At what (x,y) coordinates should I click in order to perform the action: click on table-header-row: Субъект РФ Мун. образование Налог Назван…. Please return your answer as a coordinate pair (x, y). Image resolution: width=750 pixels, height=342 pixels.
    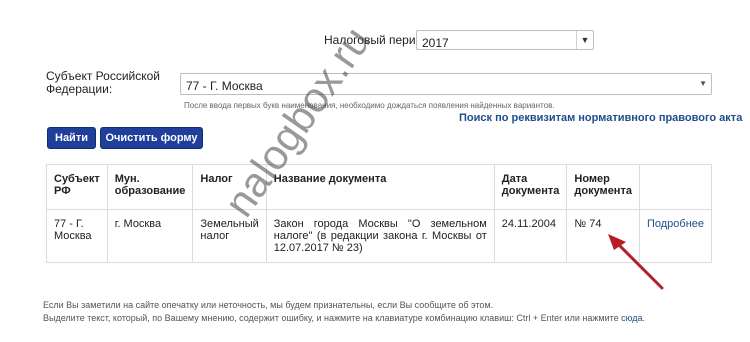
    Looking at the image, I should click on (379, 187).